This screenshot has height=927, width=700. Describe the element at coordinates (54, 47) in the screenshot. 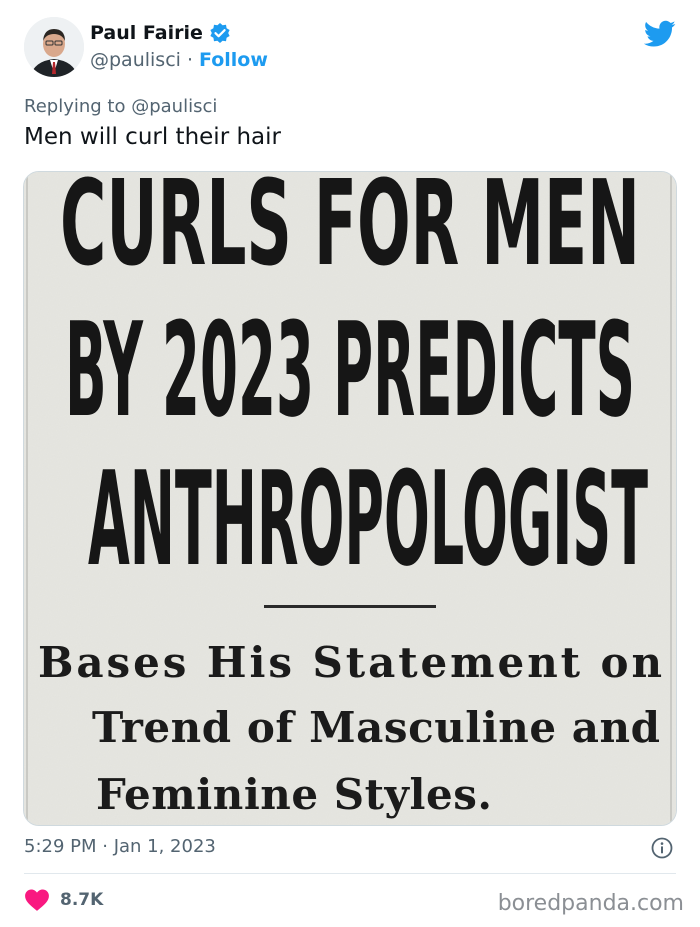

I see `avatar` at that location.